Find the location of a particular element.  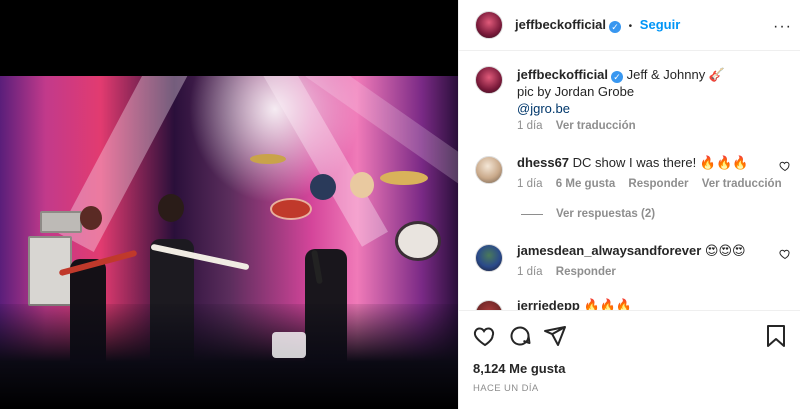

amp-head is located at coordinates (61, 222).